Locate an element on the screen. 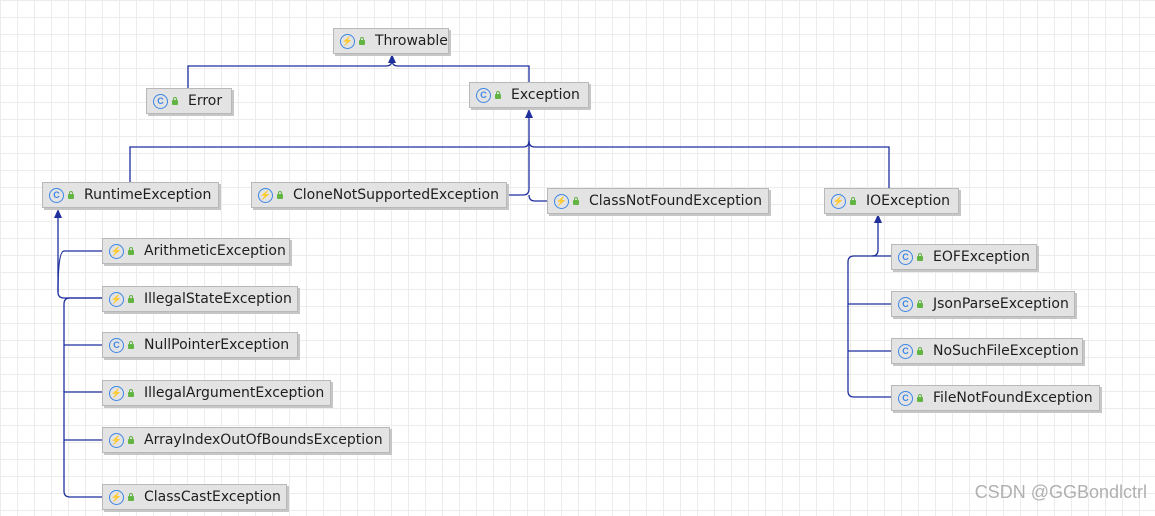 This screenshot has width=1155, height=516. edge-illegalstate-runtime is located at coordinates (79, 255).